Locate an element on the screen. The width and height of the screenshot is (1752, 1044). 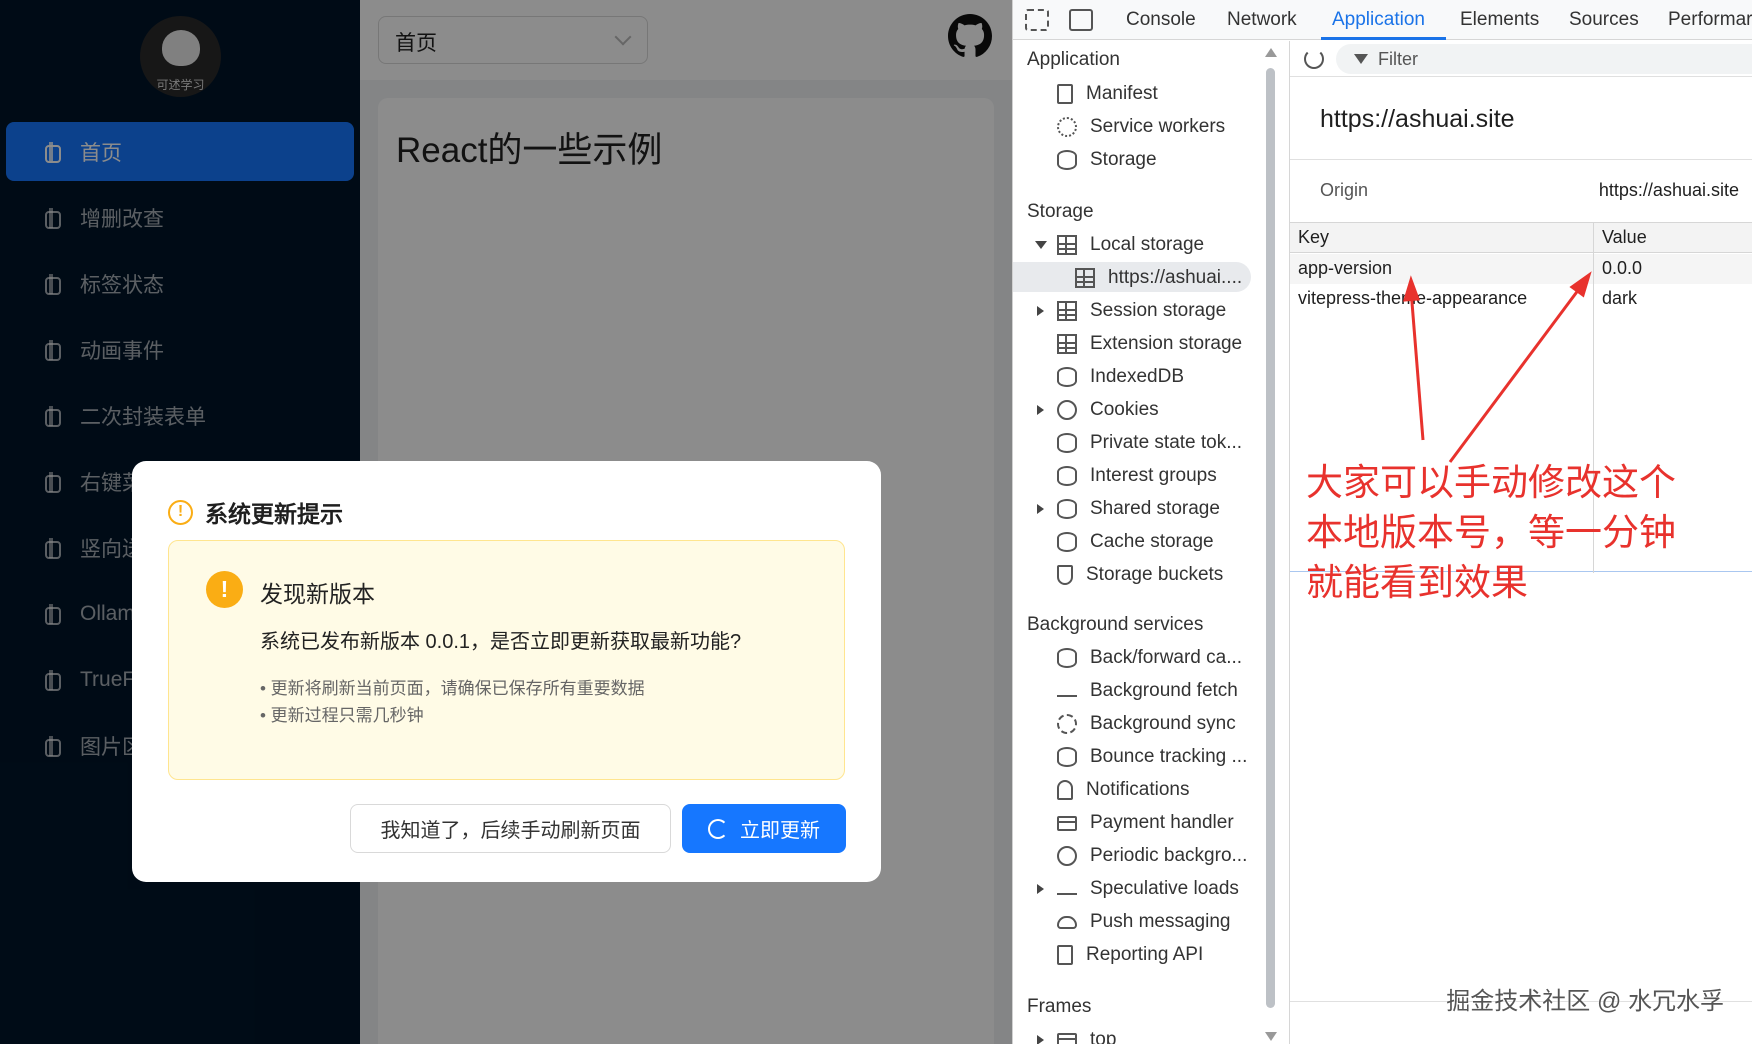
tree-item-storage: Storage is located at coordinates (1107, 160).